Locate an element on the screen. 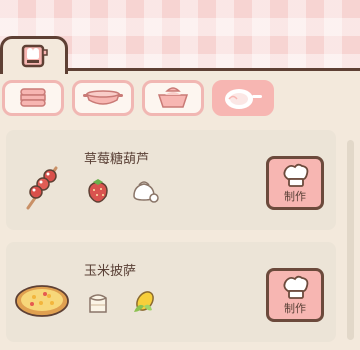 Image resolution: width=360 pixels, height=350 pixels. bowl-icon is located at coordinates (103, 97).